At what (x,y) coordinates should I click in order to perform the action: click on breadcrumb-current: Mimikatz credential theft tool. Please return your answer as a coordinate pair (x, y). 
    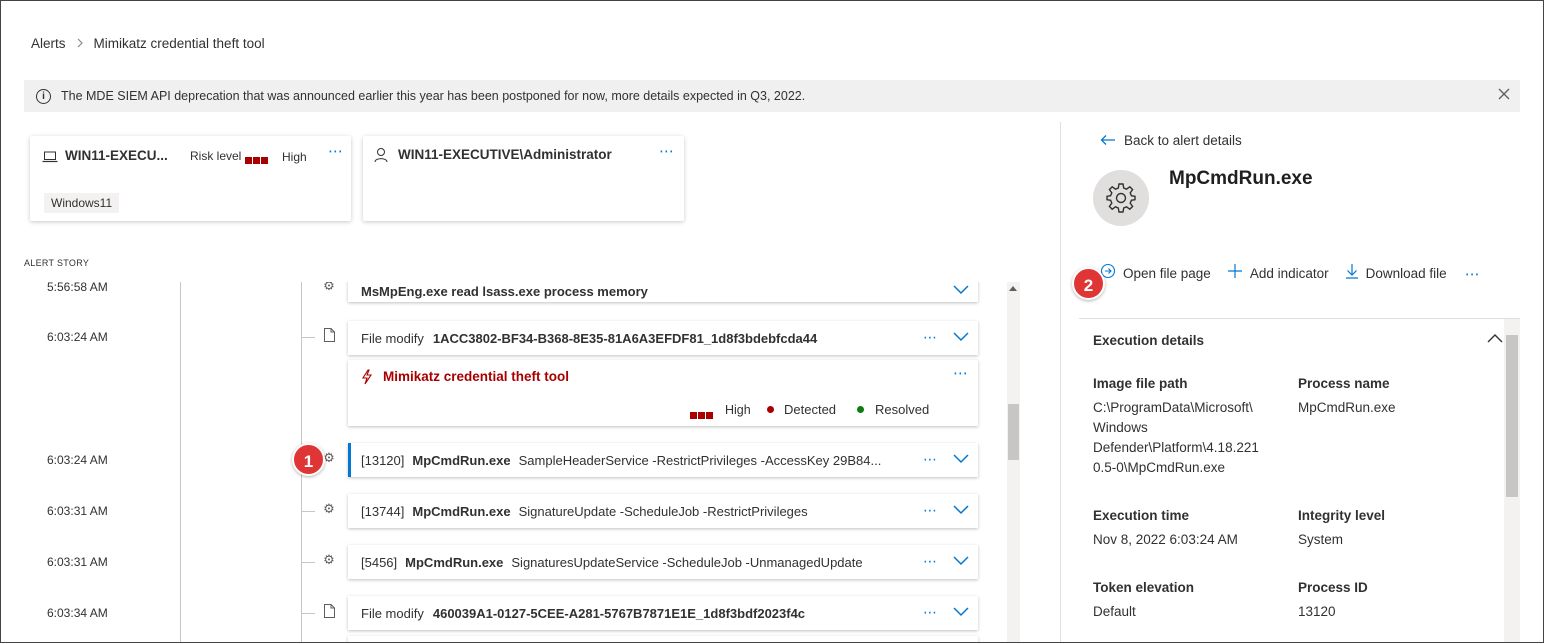
    Looking at the image, I should click on (179, 43).